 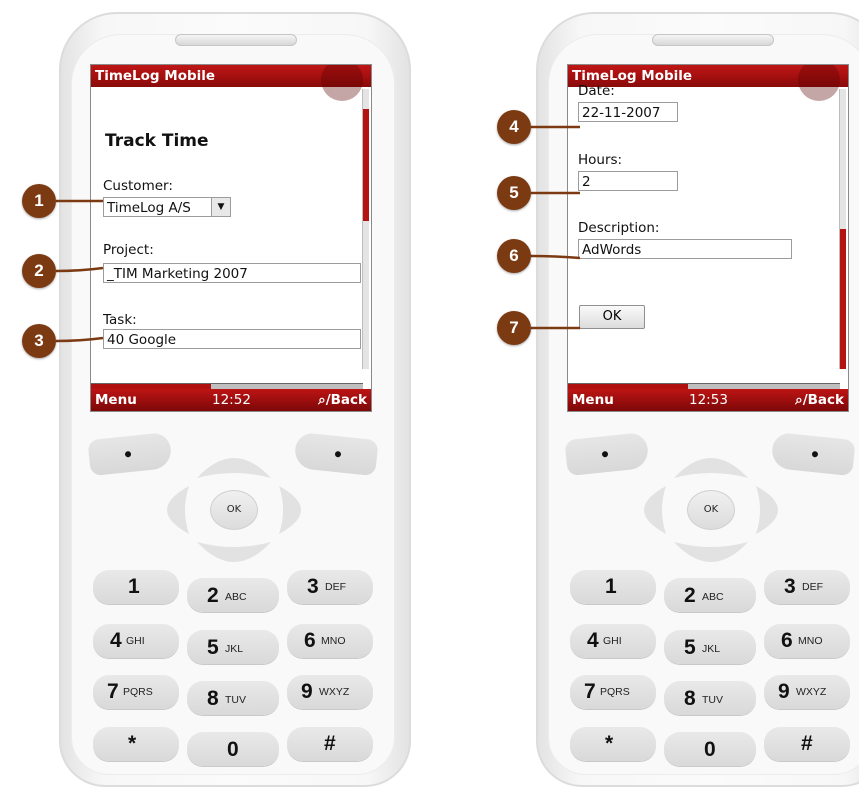 I want to click on callout-badge-3: 3, so click(x=39, y=341).